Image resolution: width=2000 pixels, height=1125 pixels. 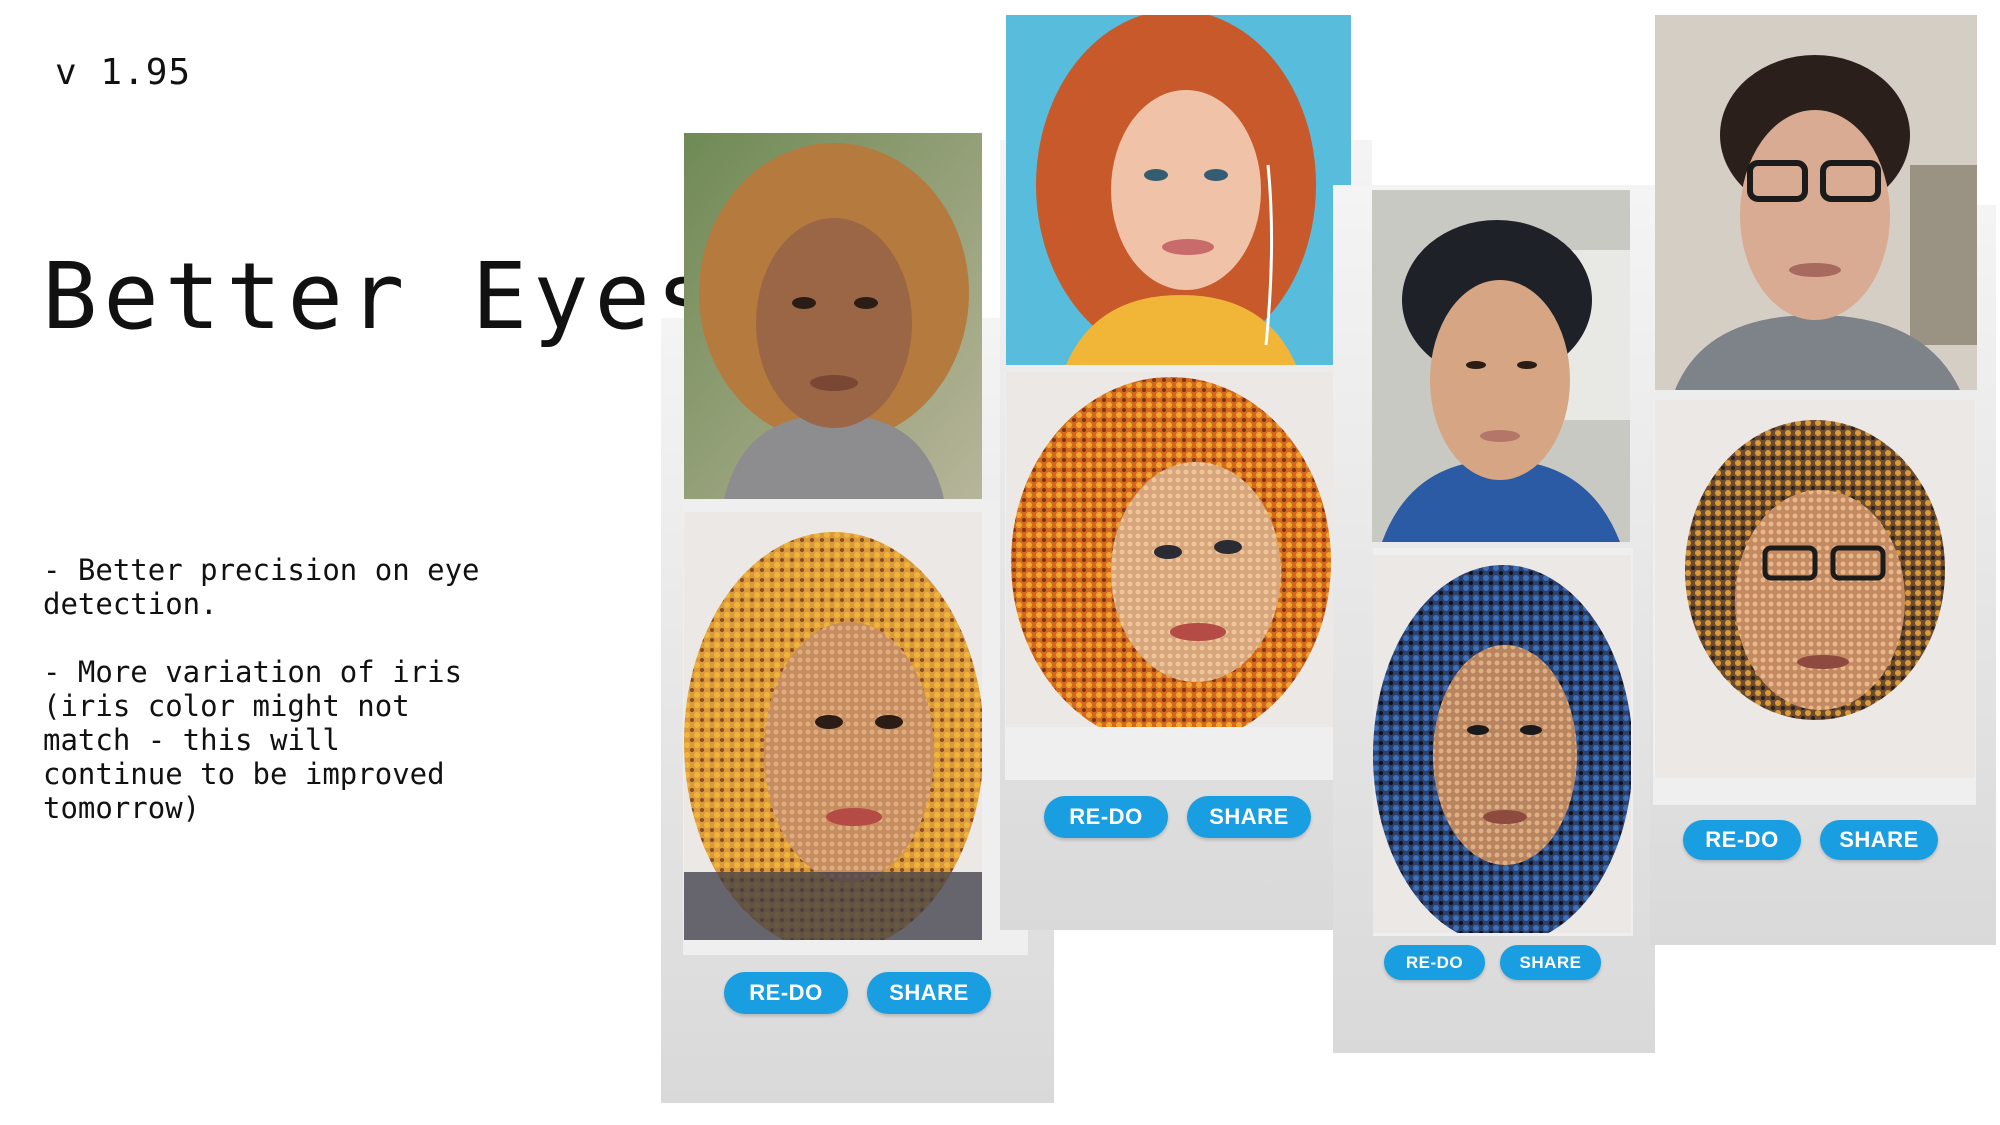 What do you see at coordinates (1742, 840) in the screenshot?
I see `panel-4-redo-button: RE-DO` at bounding box center [1742, 840].